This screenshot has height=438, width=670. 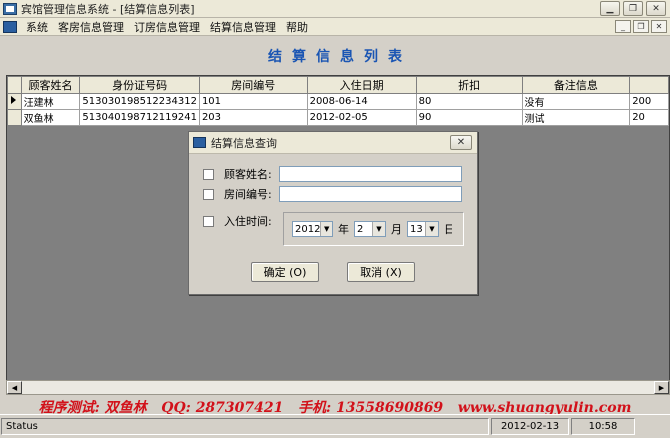 What do you see at coordinates (50, 101) in the screenshot?
I see `cell-name: 汪建林` at bounding box center [50, 101].